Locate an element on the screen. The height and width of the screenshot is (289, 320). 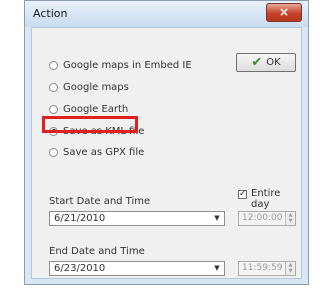
close-icon: × is located at coordinates (284, 12).